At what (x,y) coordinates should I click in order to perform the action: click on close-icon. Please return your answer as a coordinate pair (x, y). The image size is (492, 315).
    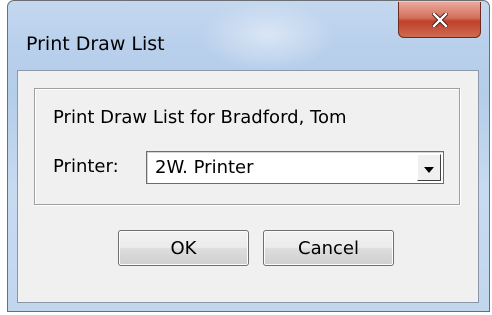
    Looking at the image, I should click on (439, 19).